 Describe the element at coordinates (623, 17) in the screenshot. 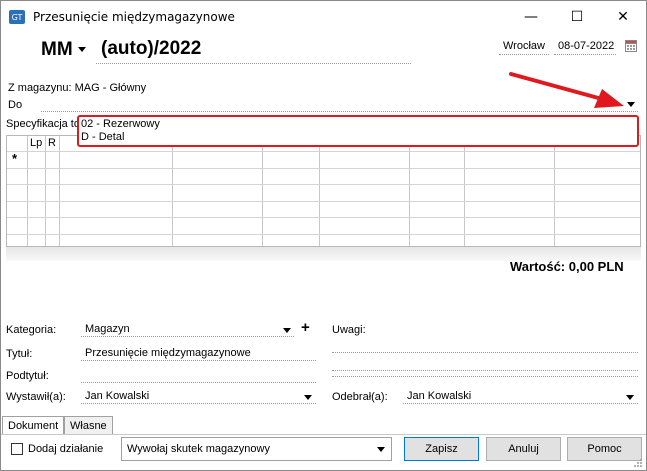

I see `close-button: ✕` at that location.